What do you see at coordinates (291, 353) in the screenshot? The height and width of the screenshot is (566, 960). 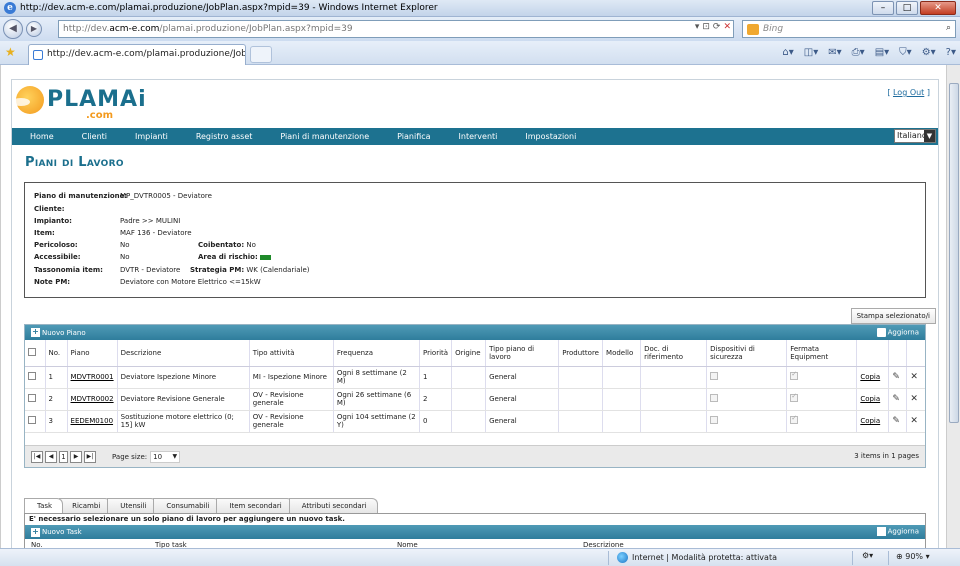 I see `column-header: Tipo attività` at bounding box center [291, 353].